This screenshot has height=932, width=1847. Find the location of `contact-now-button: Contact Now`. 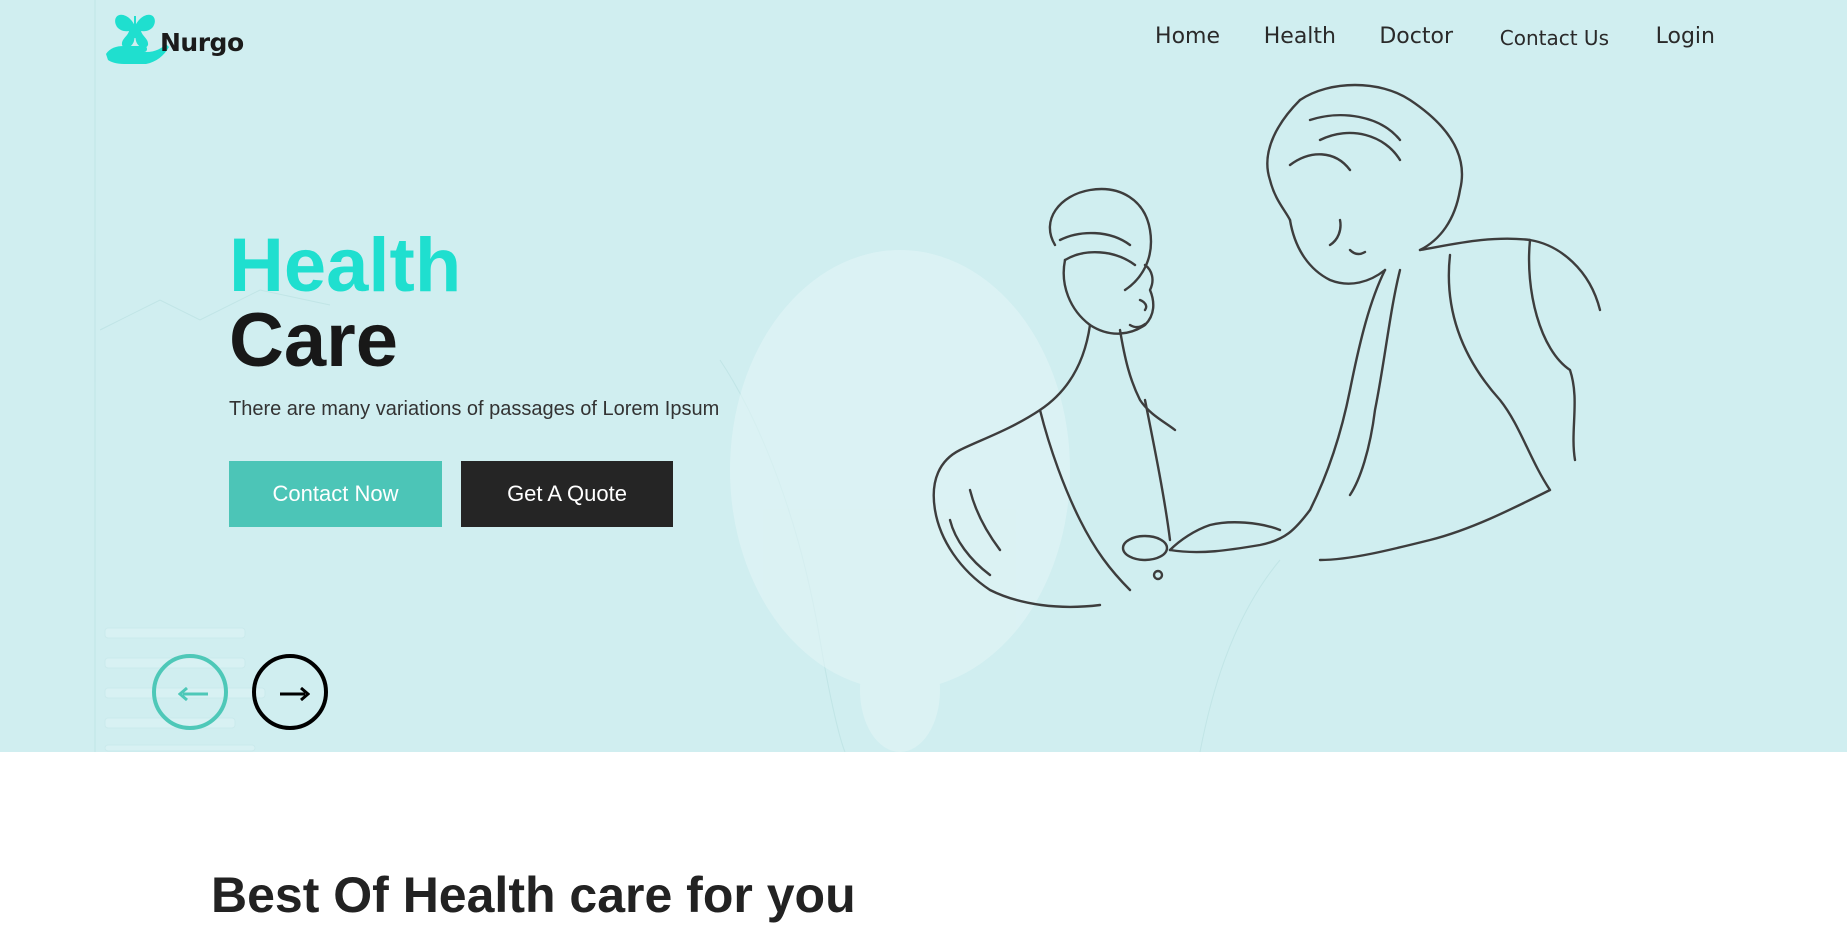

contact-now-button: Contact Now is located at coordinates (335, 494).